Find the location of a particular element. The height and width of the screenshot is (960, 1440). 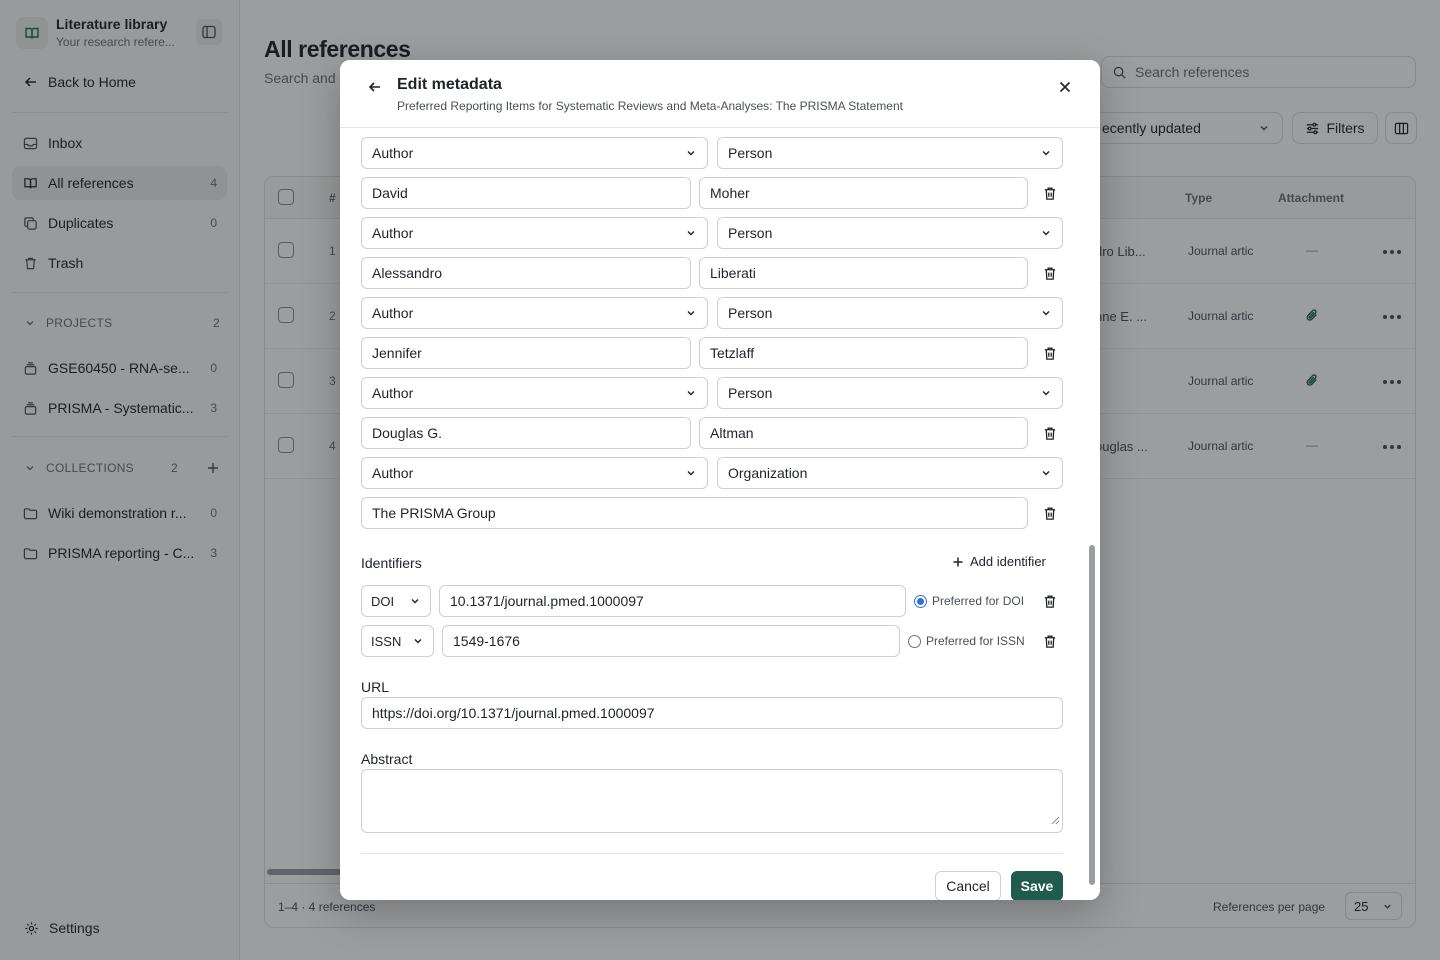

creator-kind-select: Organization is located at coordinates (890, 473).